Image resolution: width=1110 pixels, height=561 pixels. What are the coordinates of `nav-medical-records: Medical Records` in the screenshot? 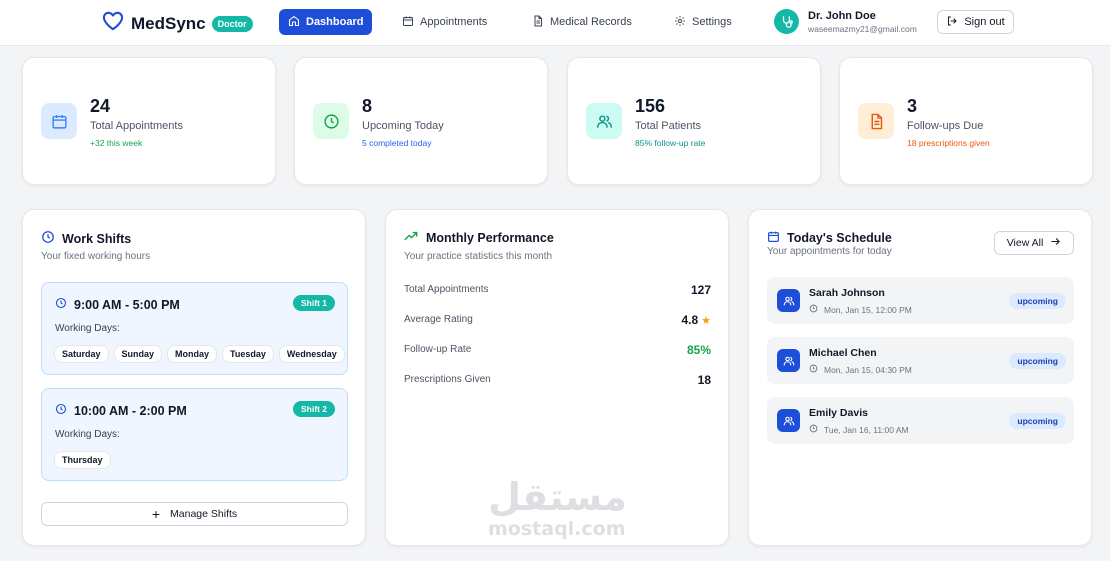 It's located at (582, 22).